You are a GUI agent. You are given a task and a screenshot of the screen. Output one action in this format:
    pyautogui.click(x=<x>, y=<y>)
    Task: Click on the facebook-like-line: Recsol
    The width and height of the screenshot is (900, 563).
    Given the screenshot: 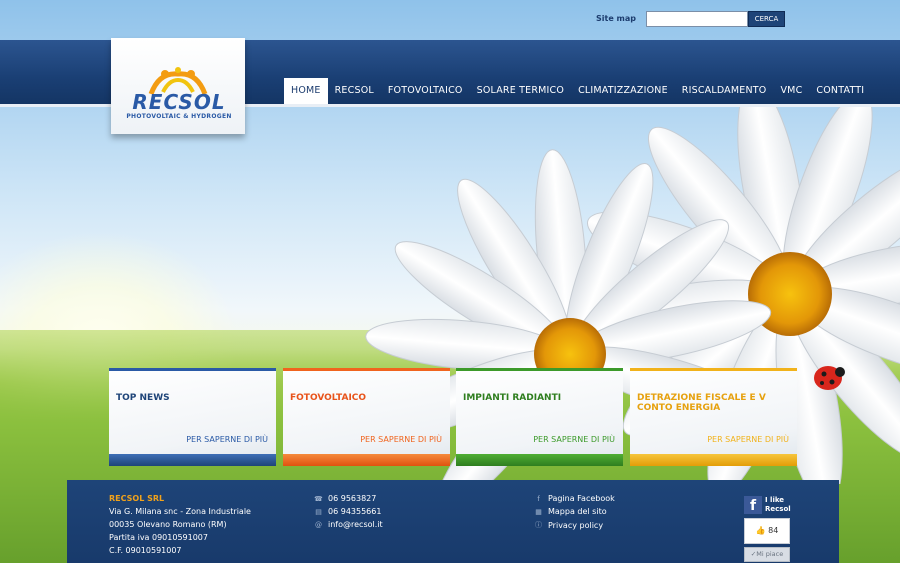 What is the action you would take?
    pyautogui.click(x=778, y=509)
    